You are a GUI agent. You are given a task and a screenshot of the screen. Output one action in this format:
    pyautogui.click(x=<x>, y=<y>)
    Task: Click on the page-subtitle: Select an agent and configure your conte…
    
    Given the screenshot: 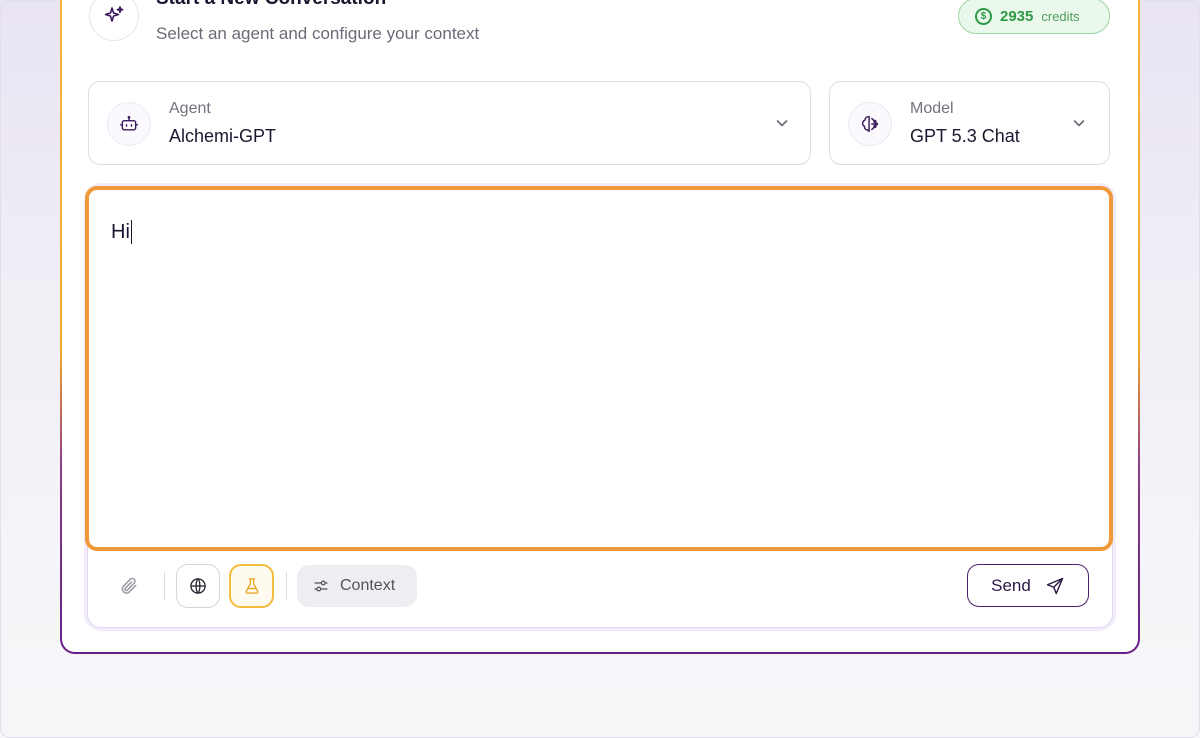 What is the action you would take?
    pyautogui.click(x=318, y=33)
    